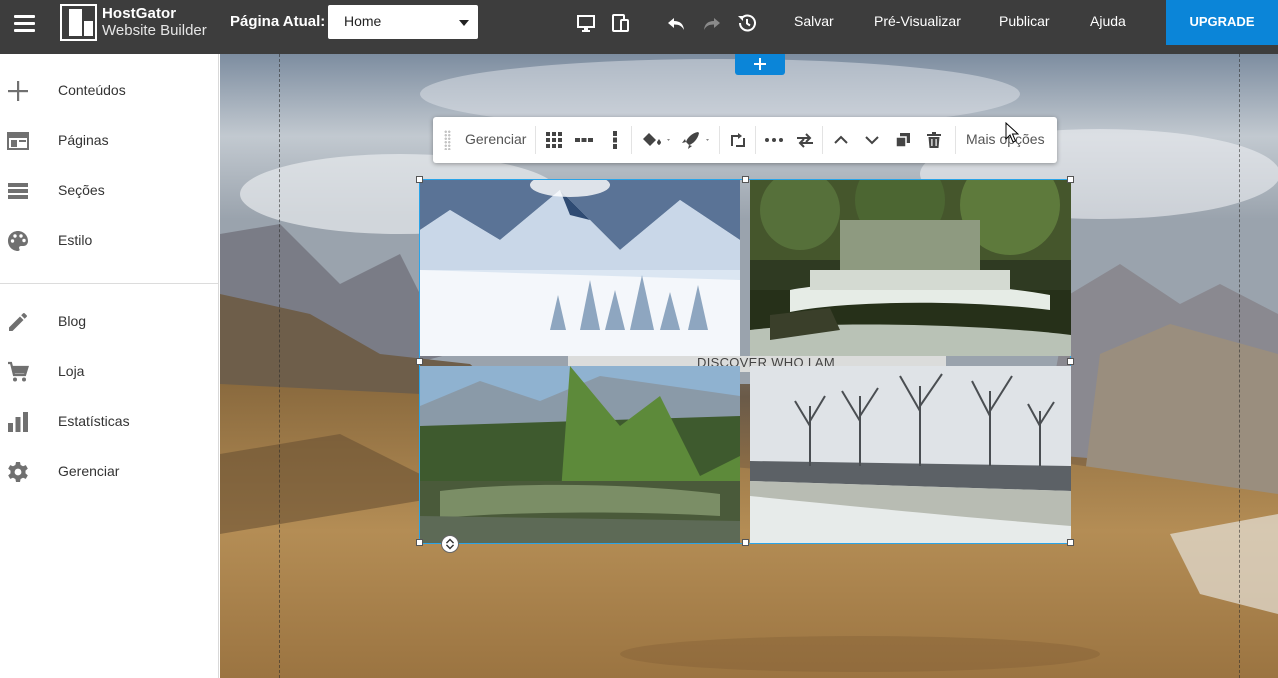 The image size is (1278, 678). Describe the element at coordinates (109, 283) in the screenshot. I see `sidebar-divider` at that location.